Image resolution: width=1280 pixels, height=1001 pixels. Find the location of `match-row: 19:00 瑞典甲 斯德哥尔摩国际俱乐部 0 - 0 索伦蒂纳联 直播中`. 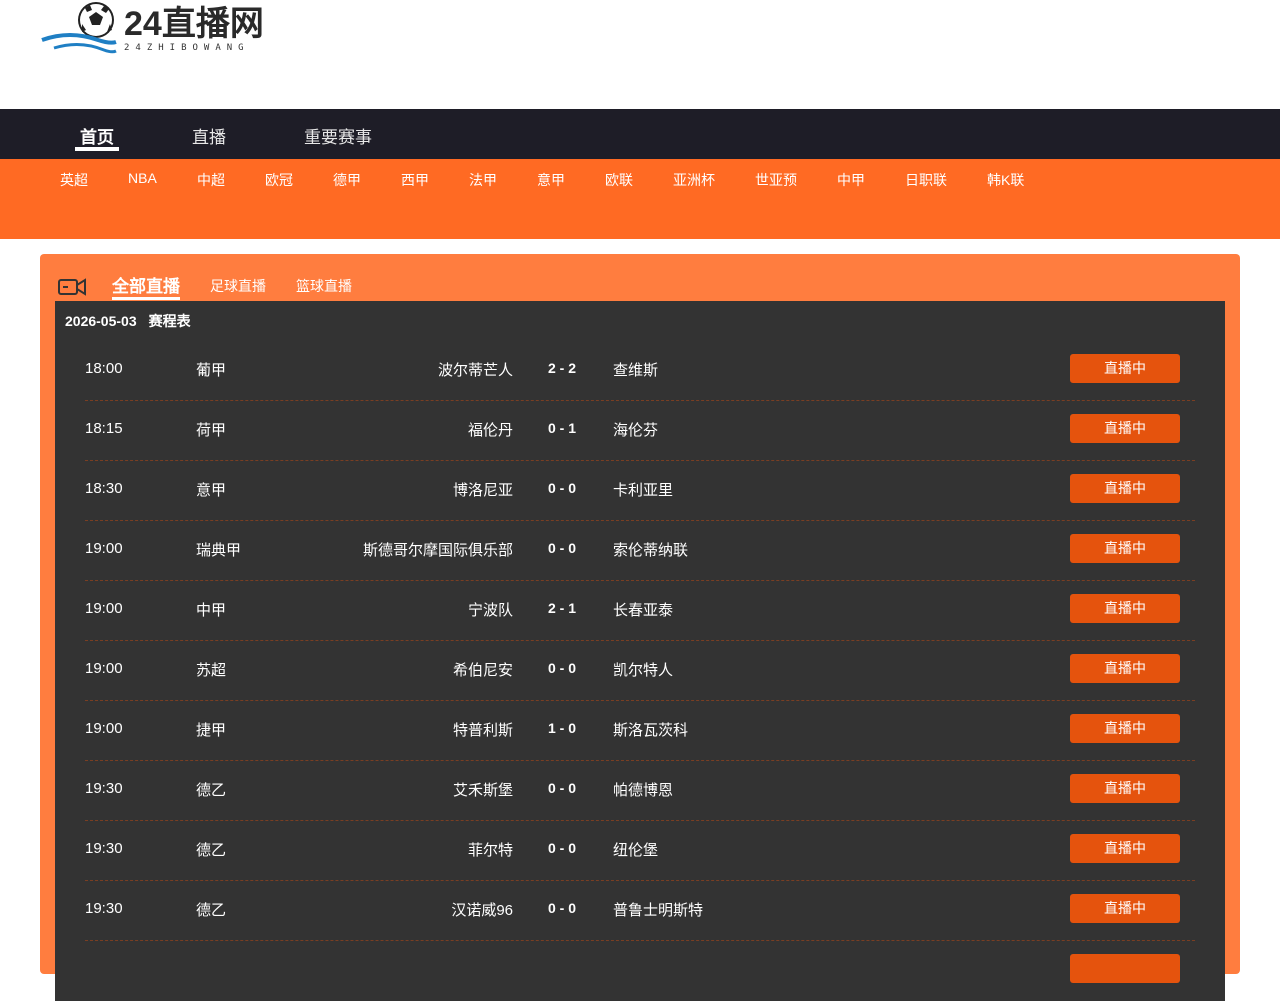

match-row: 19:00 瑞典甲 斯德哥尔摩国际俱乐部 0 - 0 索伦蒂纳联 直播中 is located at coordinates (640, 550).